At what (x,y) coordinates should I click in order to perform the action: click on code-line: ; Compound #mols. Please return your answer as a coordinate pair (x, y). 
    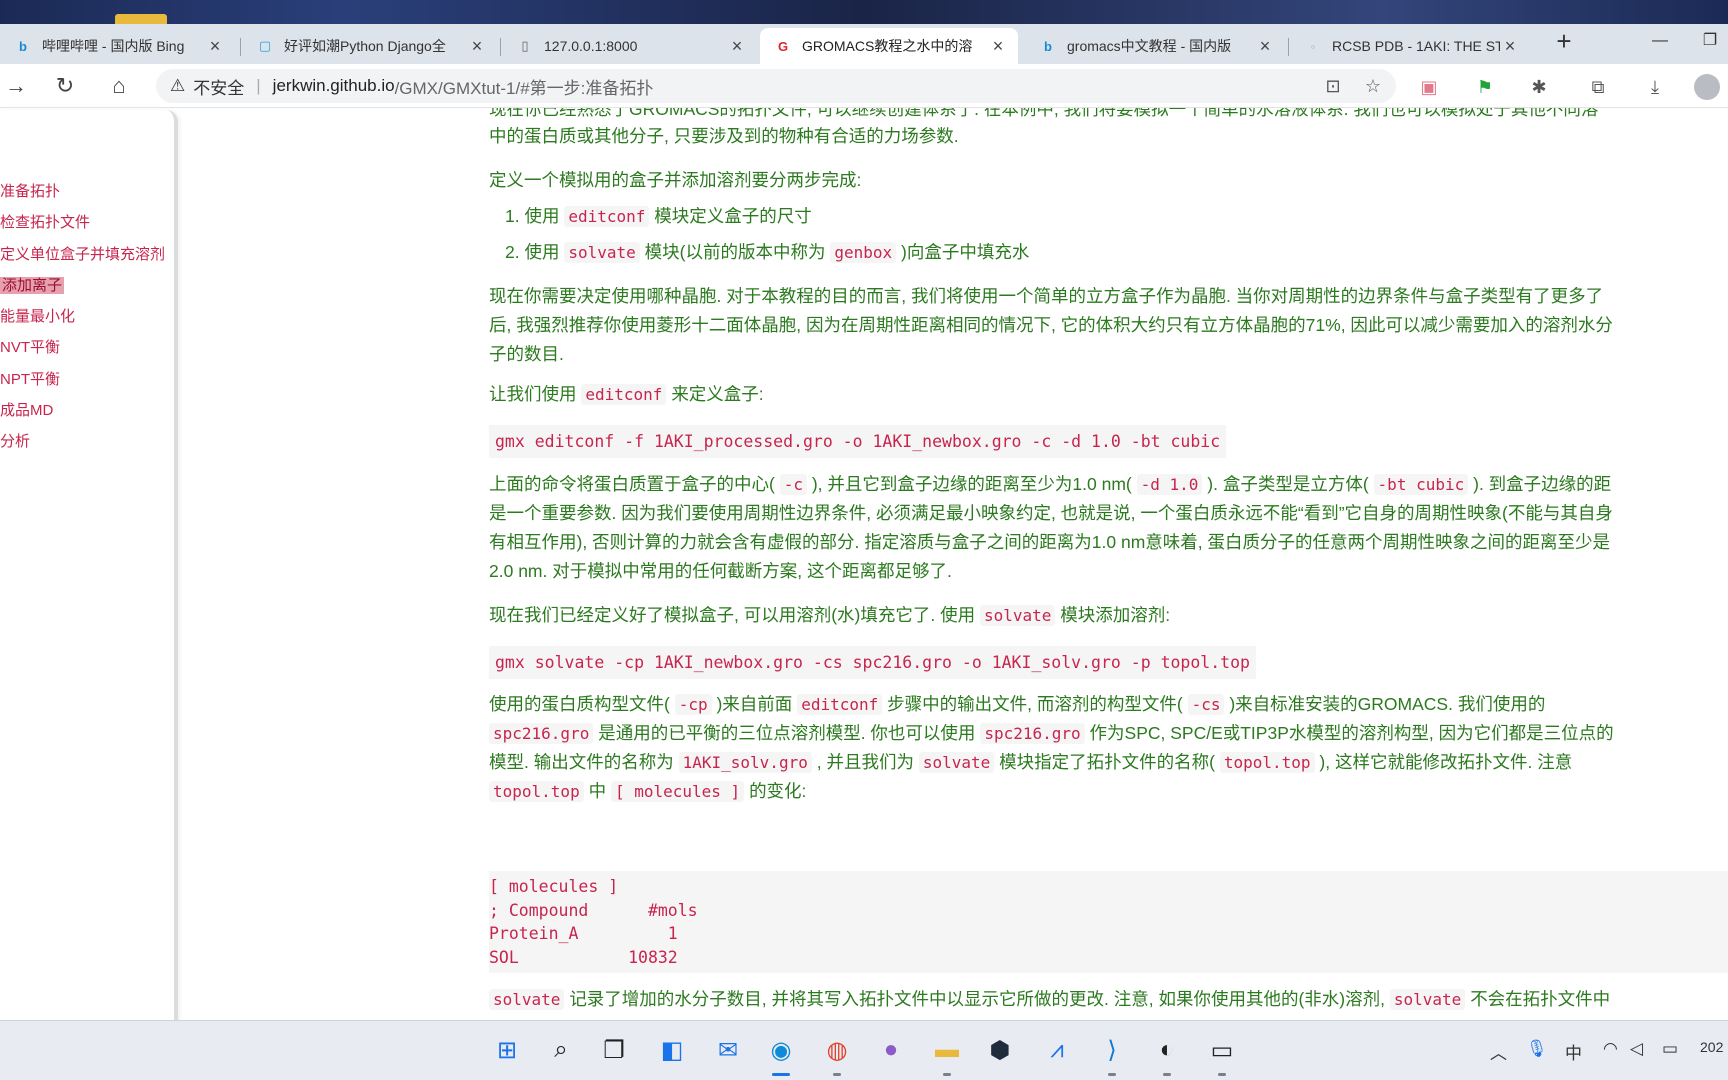
    Looking at the image, I should click on (593, 910).